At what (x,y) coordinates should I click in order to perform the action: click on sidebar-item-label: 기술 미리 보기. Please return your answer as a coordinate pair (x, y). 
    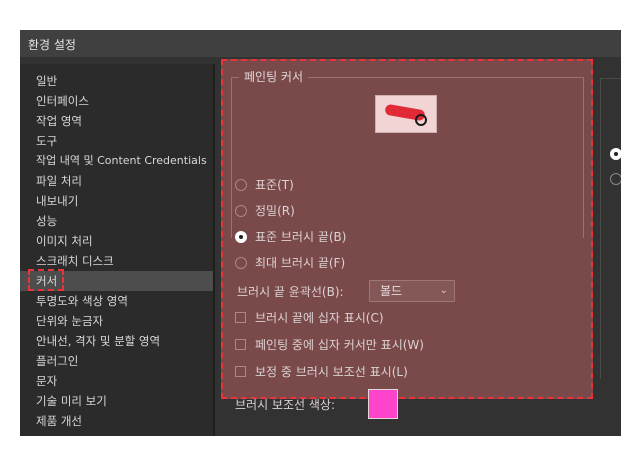
    Looking at the image, I should click on (71, 401).